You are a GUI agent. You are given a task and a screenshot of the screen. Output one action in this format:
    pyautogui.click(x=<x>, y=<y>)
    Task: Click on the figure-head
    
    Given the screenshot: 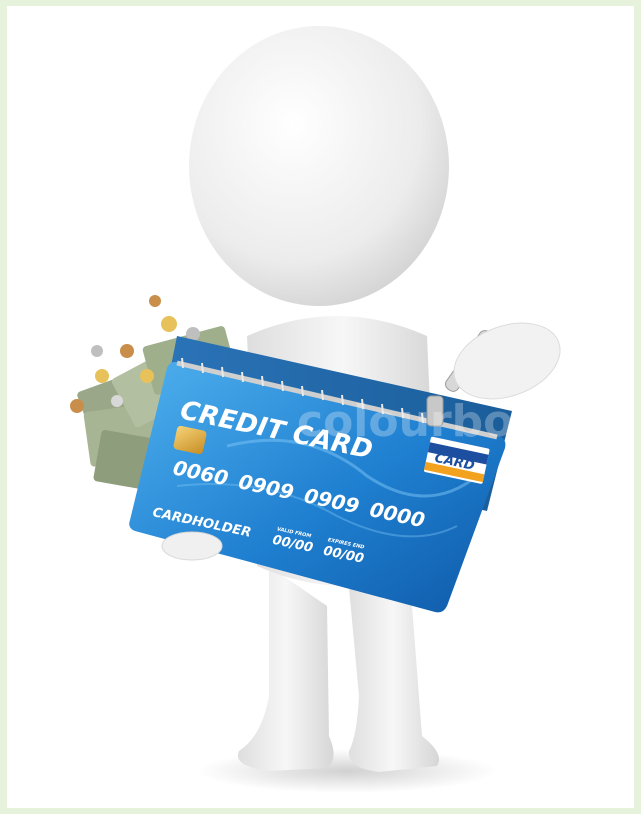 What is the action you would take?
    pyautogui.click(x=319, y=166)
    